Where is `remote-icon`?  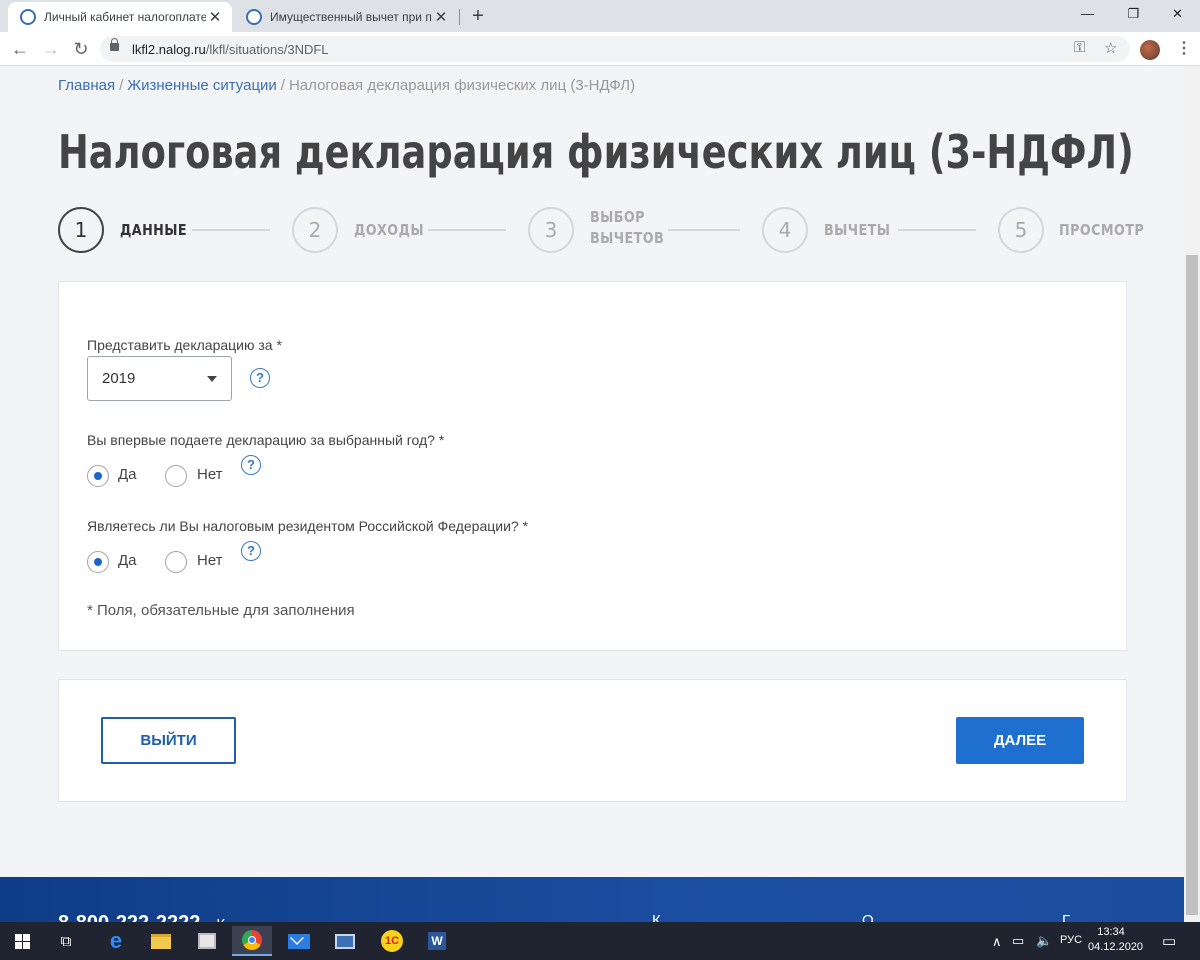 remote-icon is located at coordinates (345, 941).